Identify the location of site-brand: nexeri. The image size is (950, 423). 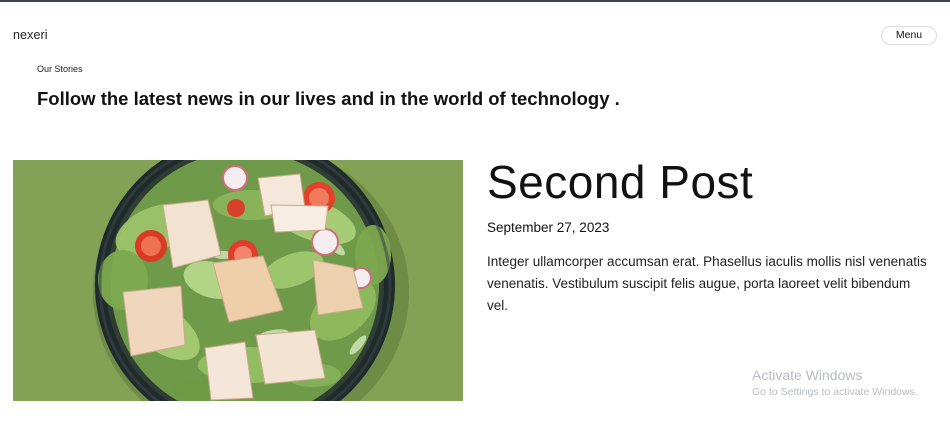
(30, 35).